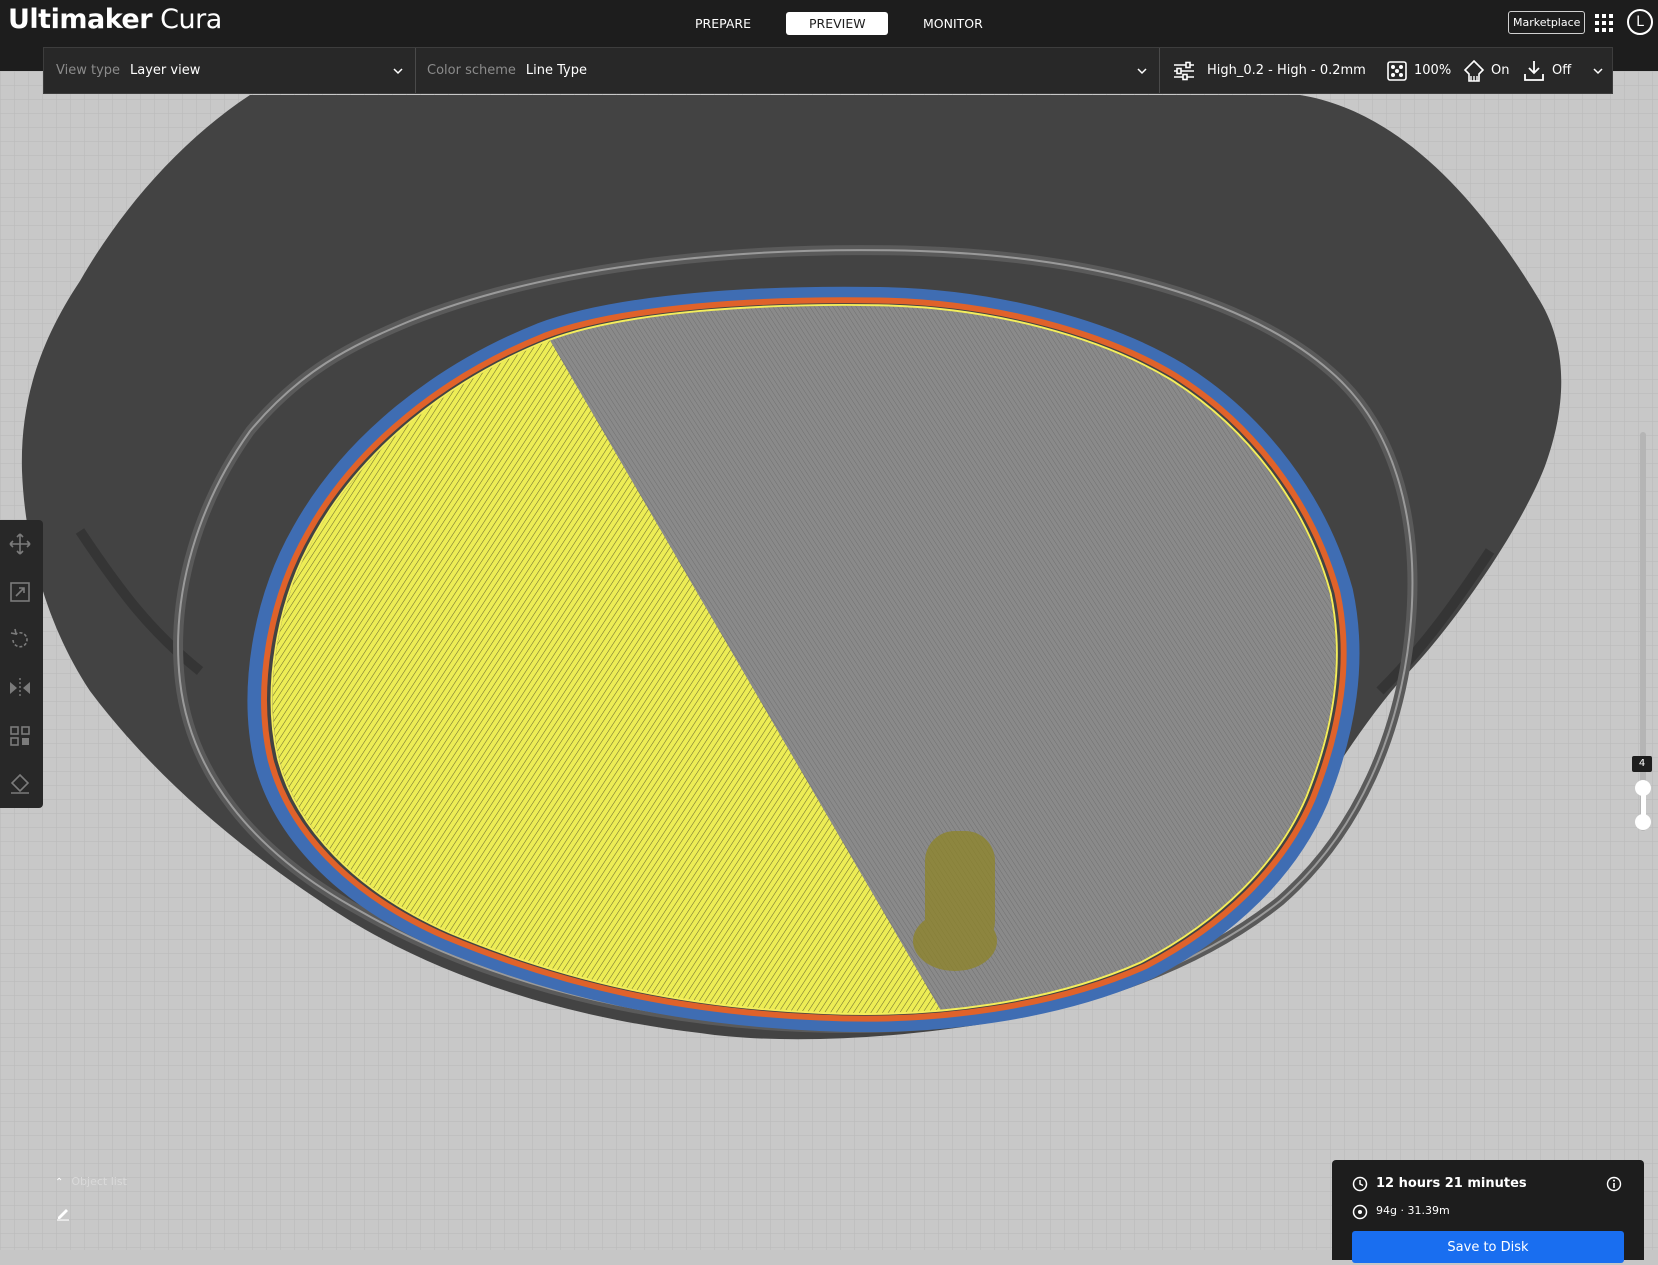 Image resolution: width=1658 pixels, height=1265 pixels. Describe the element at coordinates (128, 70) in the screenshot. I see `view-type-selector: View type Layer view` at that location.